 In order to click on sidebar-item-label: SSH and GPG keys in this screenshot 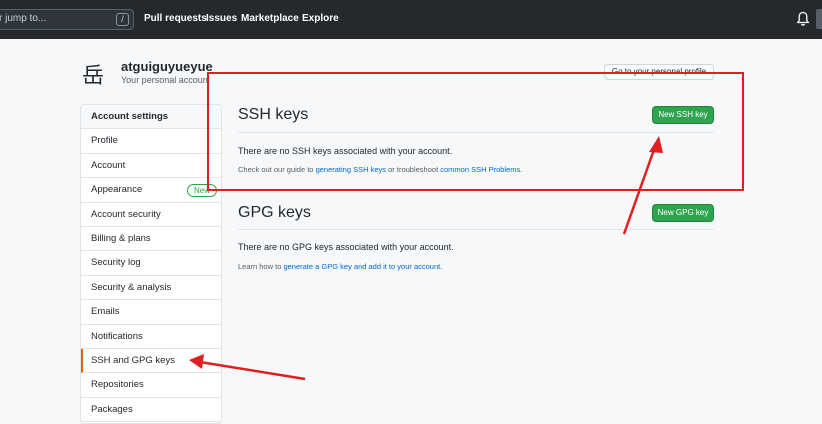, I will do `click(133, 360)`.